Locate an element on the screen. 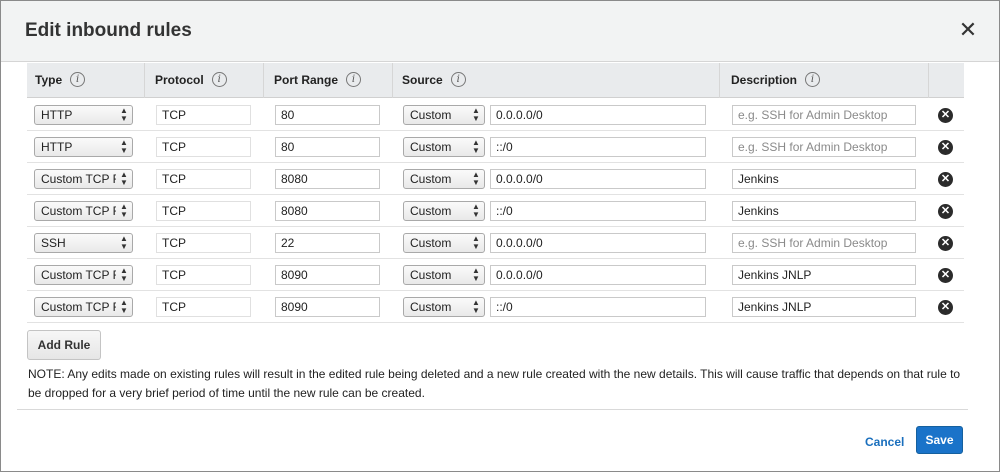 The width and height of the screenshot is (1000, 472). column-header-actions is located at coordinates (946, 80).